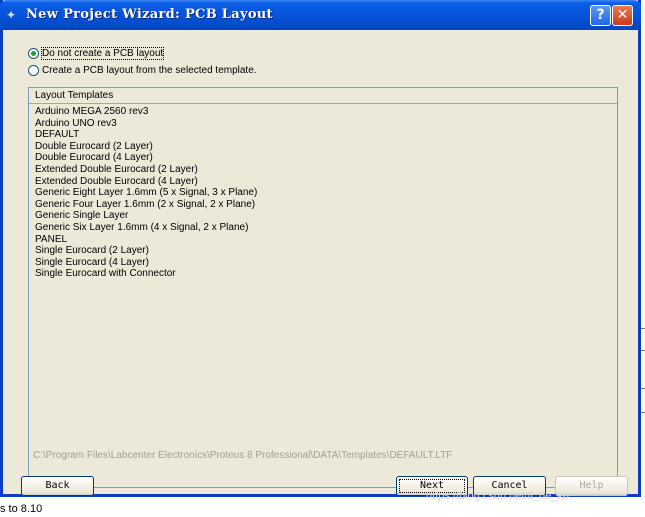  What do you see at coordinates (326, 124) in the screenshot?
I see `list-item: Arduino UNO rev3` at bounding box center [326, 124].